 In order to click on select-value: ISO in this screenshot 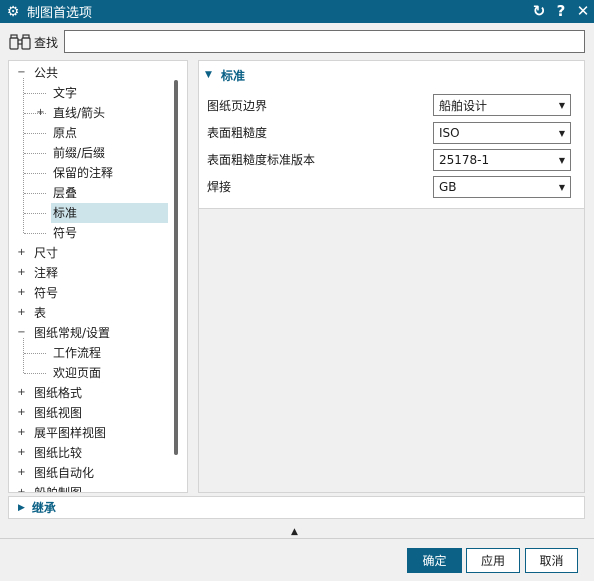, I will do `click(449, 133)`.